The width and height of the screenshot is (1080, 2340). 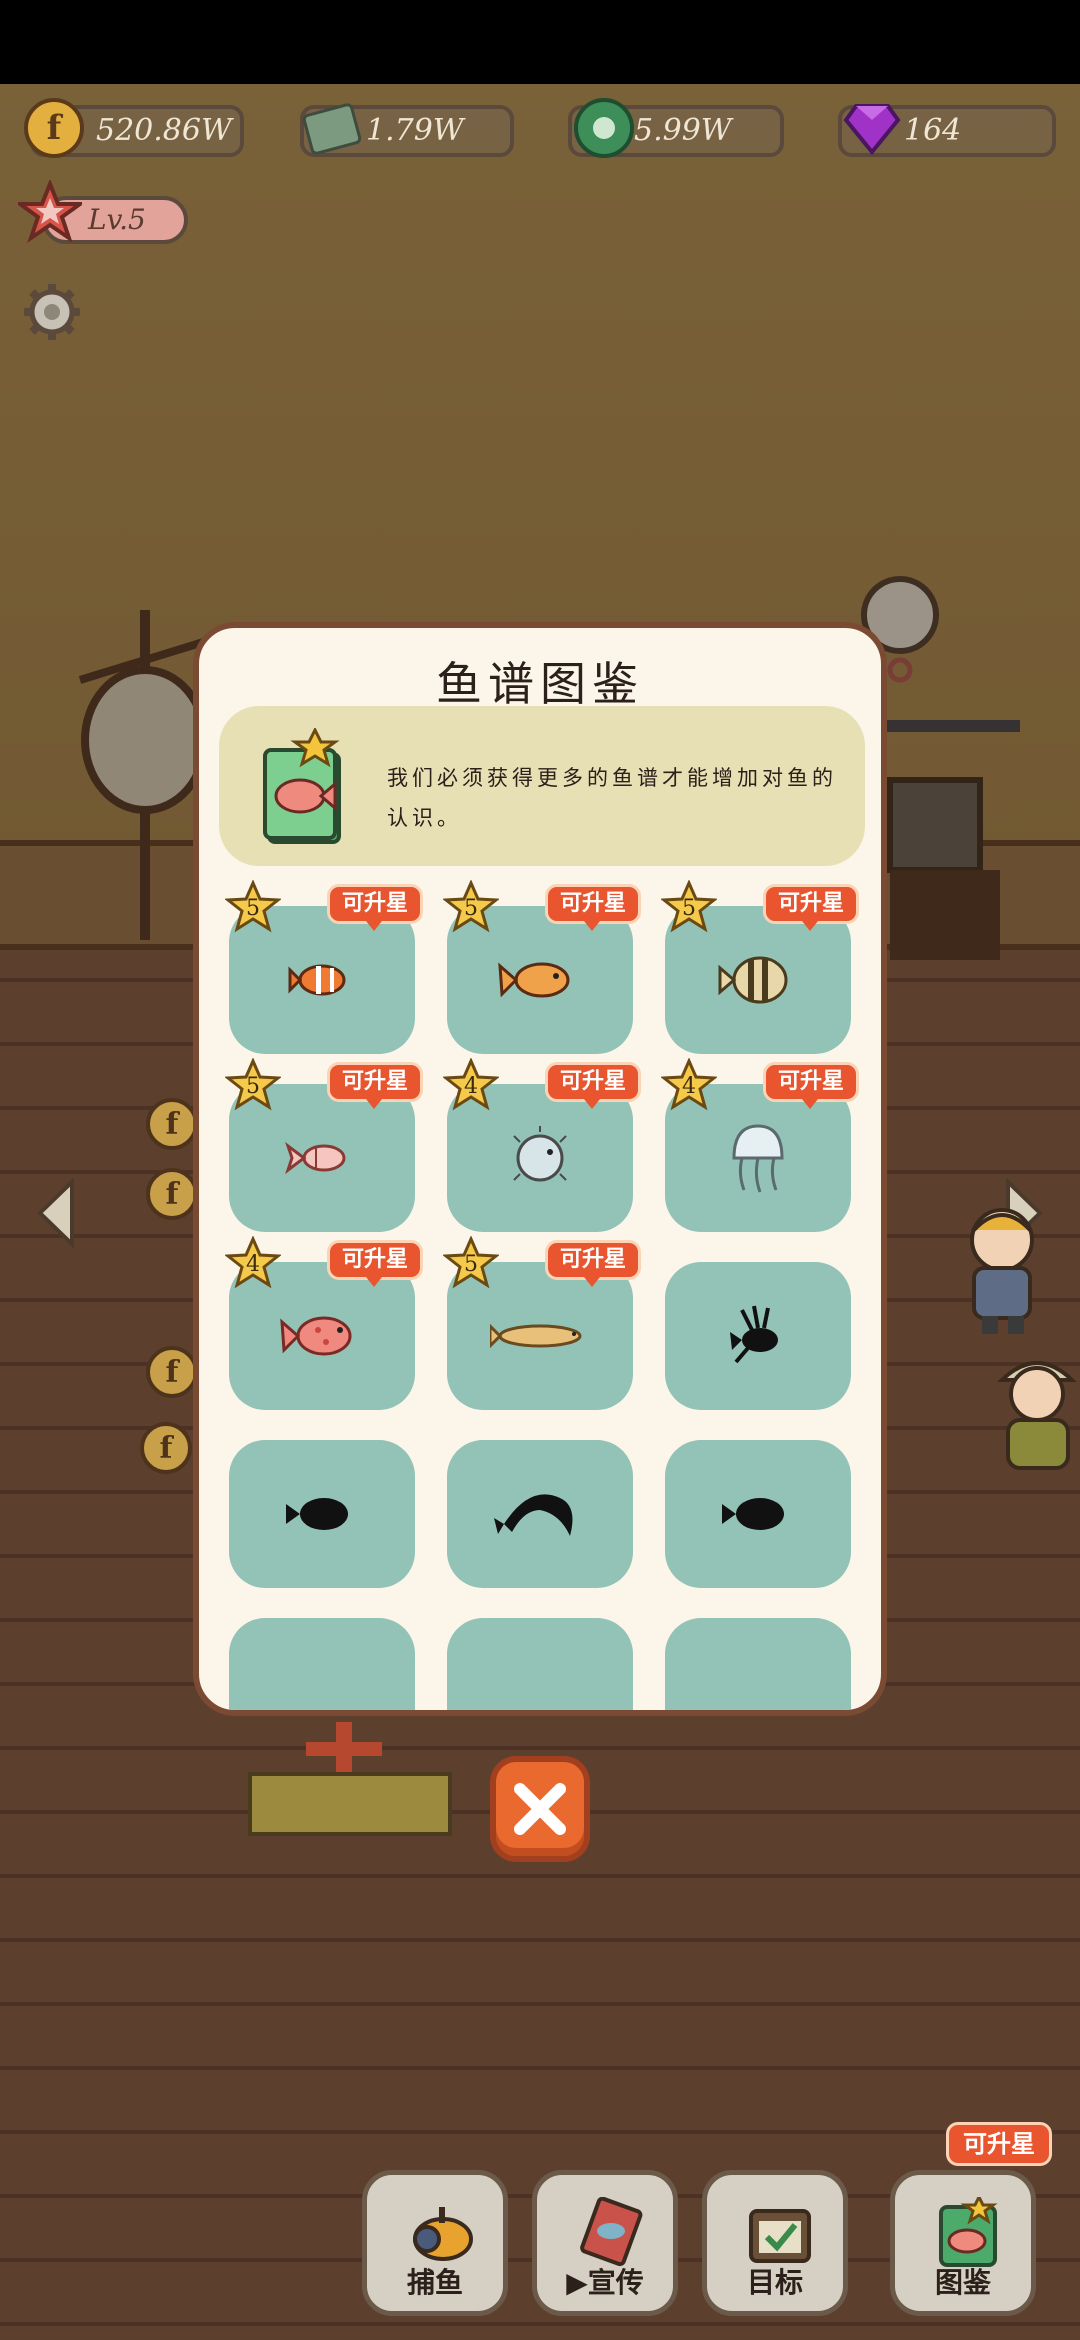 I want to click on nav-goals-button: 目标, so click(x=775, y=2243).